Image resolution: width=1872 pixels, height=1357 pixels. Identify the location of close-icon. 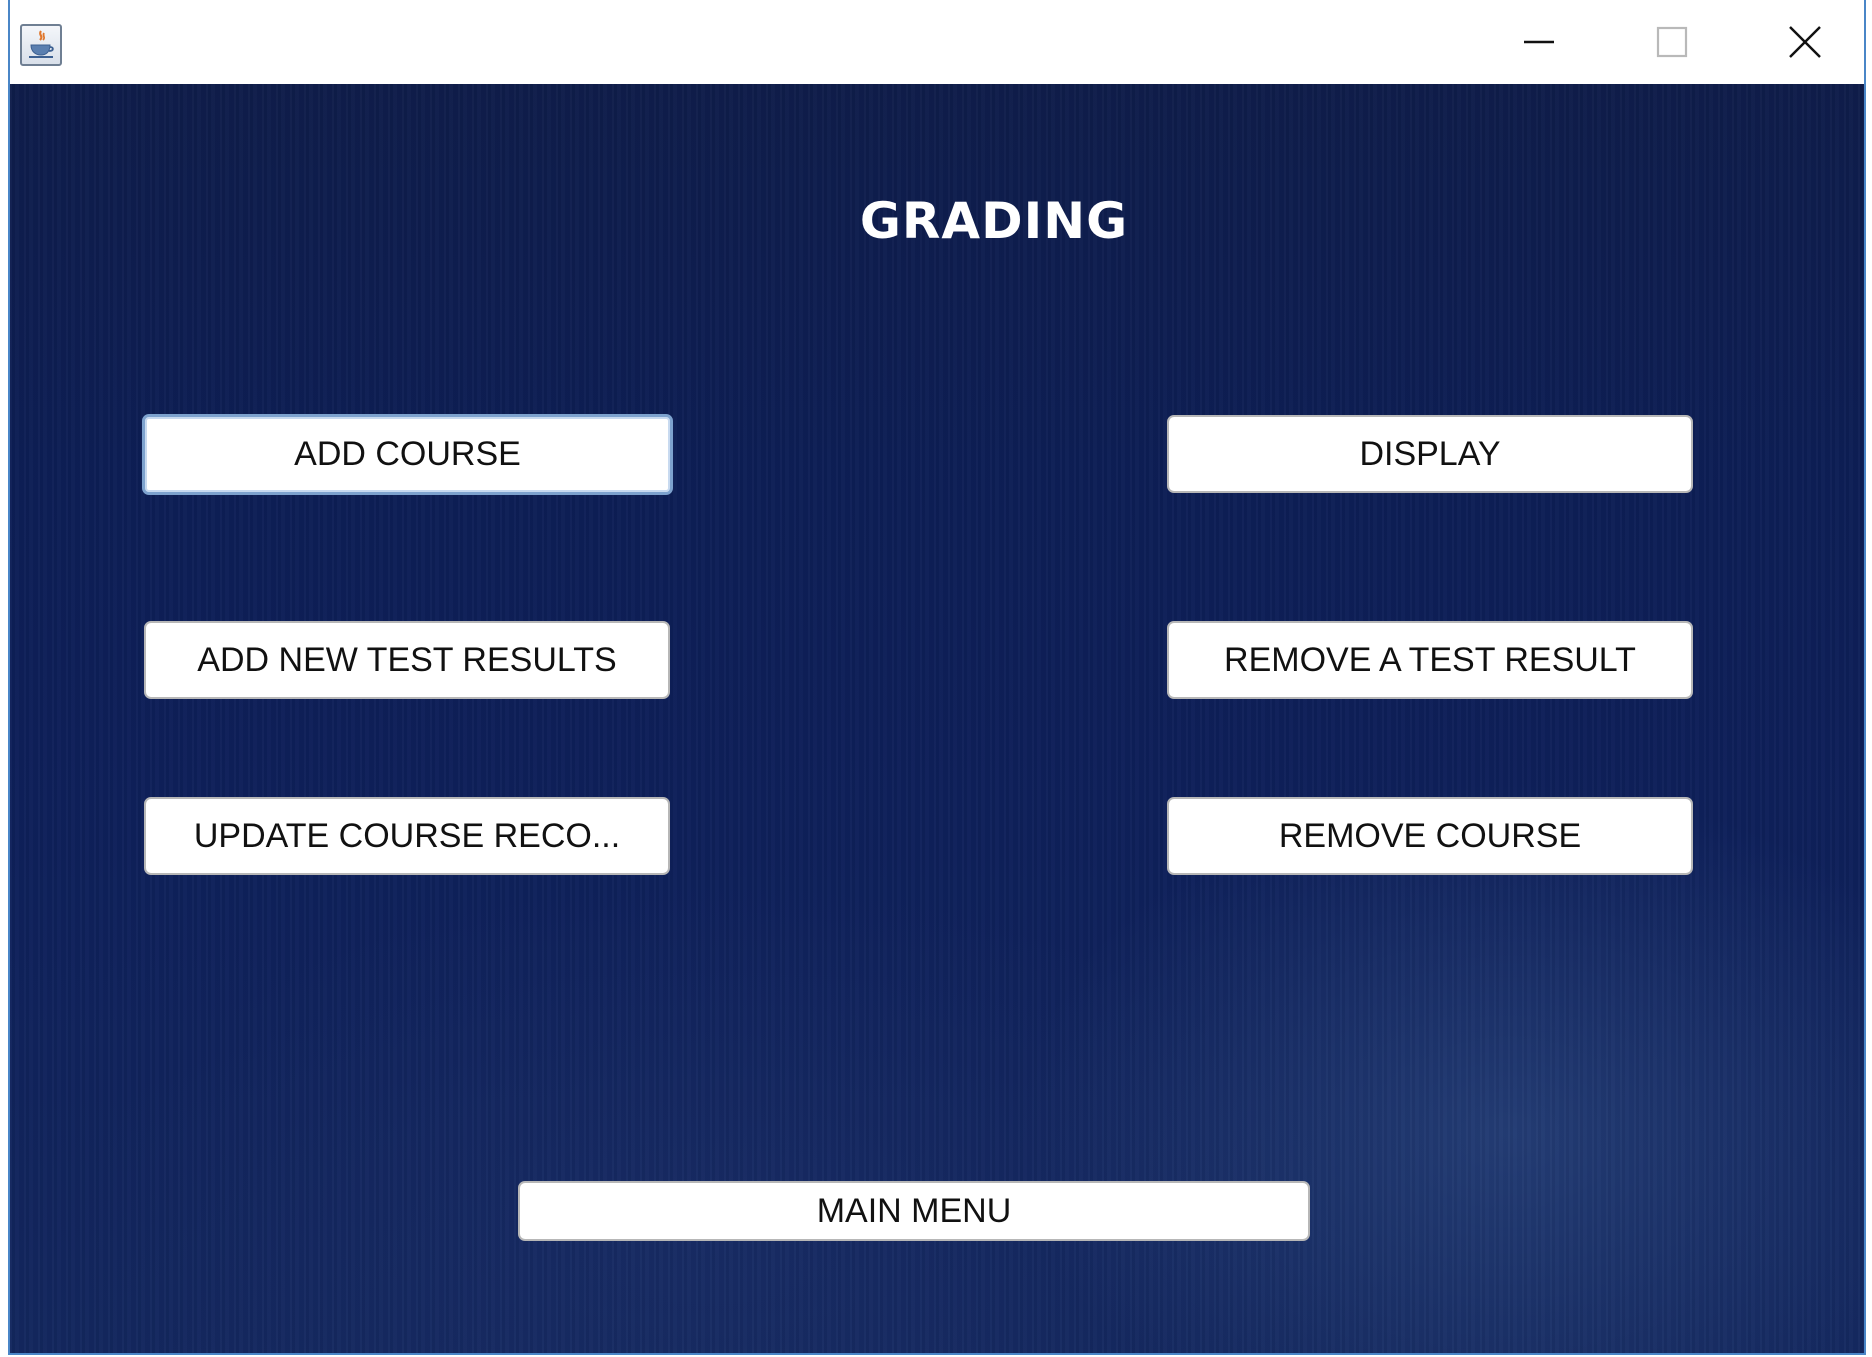
(1805, 42).